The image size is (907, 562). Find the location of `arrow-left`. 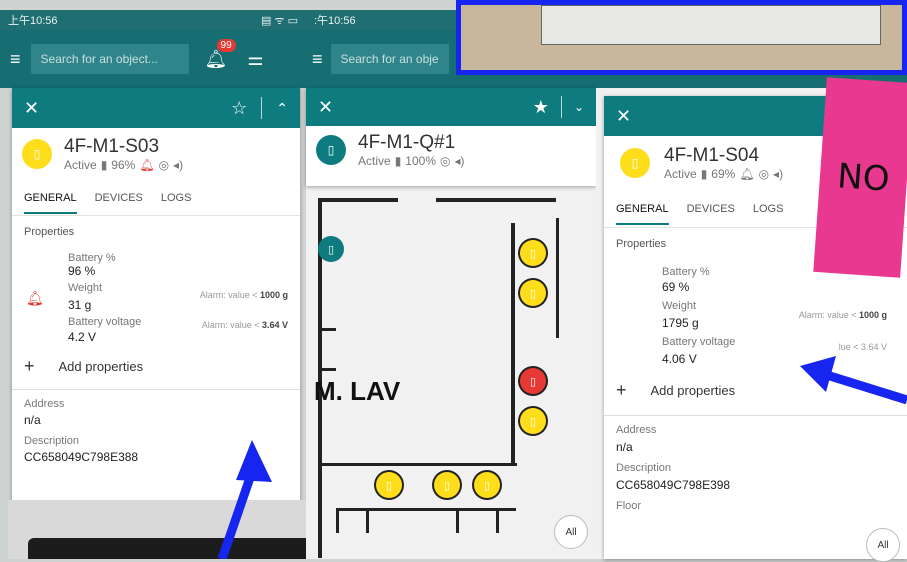

arrow-left is located at coordinates (244, 499).